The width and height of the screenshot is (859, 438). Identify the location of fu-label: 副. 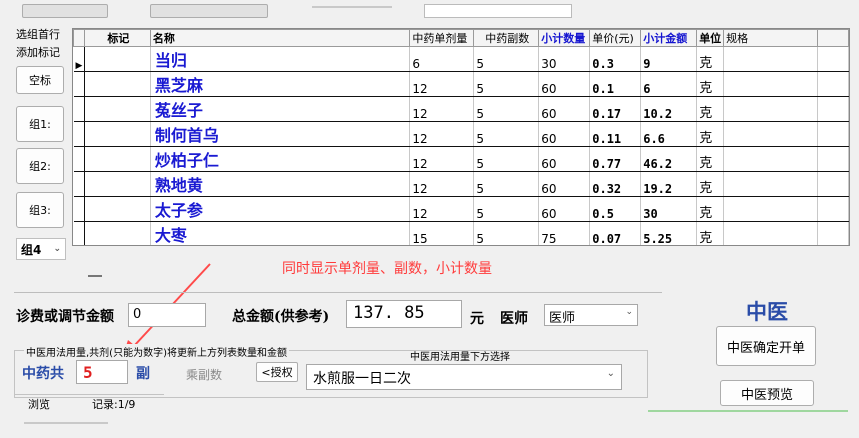
(143, 374).